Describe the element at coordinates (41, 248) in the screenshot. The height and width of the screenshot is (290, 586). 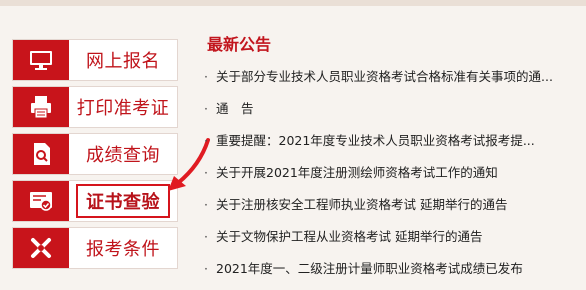
I see `tools-icon` at that location.